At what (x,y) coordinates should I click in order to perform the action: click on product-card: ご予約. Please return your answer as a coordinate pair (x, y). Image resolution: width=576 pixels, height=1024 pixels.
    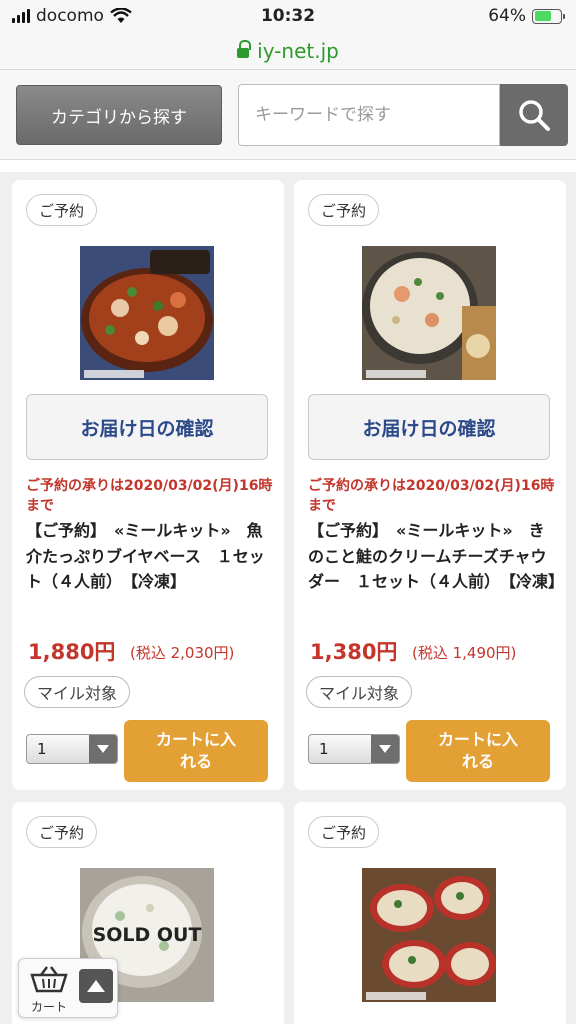
    Looking at the image, I should click on (430, 913).